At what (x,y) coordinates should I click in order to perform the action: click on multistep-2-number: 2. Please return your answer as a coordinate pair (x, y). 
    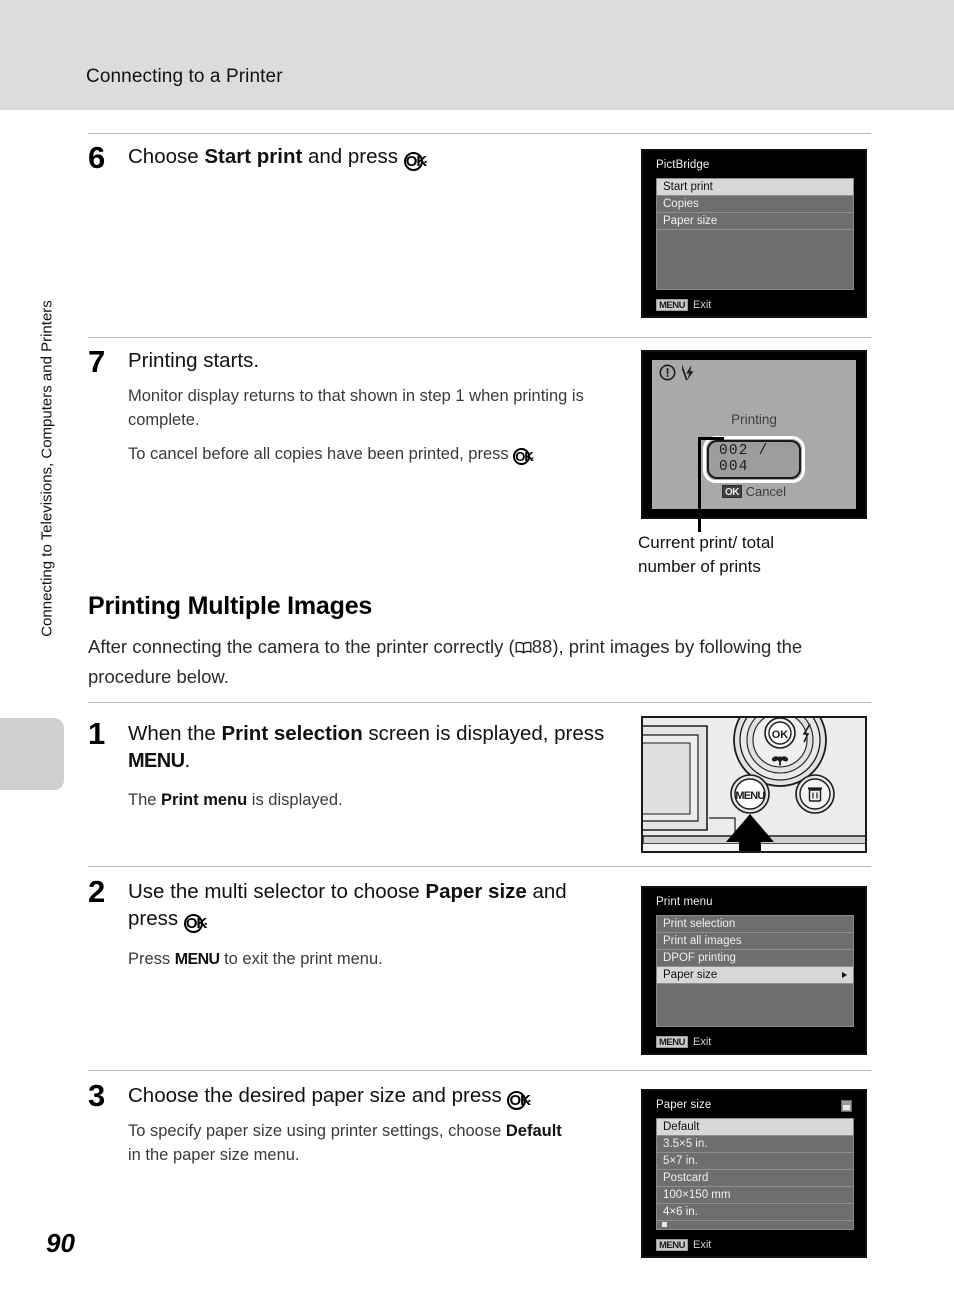
    Looking at the image, I should click on (97, 891).